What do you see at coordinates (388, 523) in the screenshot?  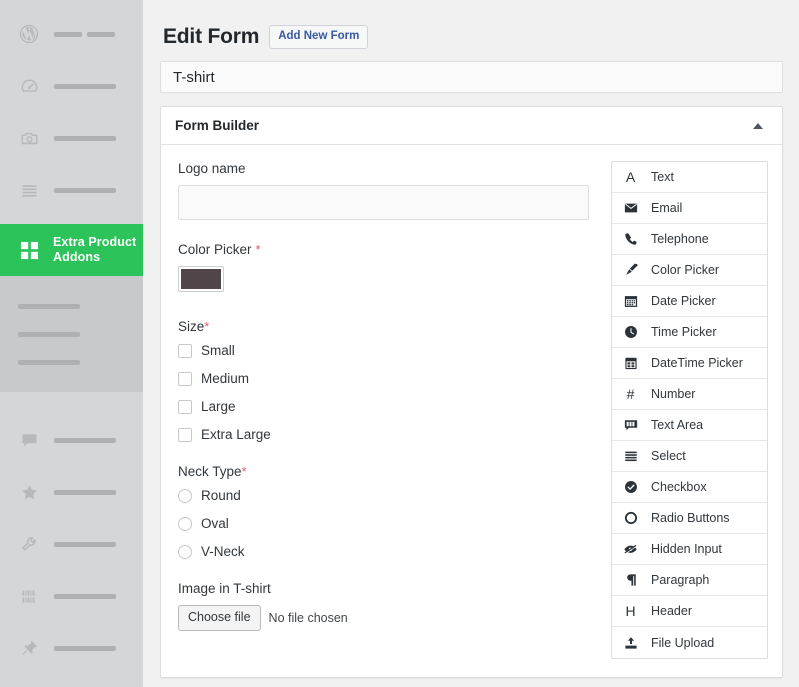 I see `radio-option: Oval` at bounding box center [388, 523].